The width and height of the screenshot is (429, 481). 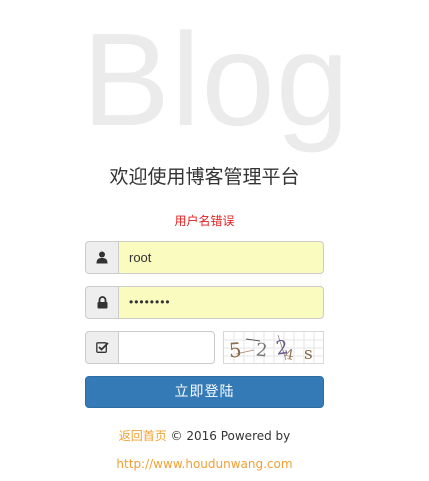 What do you see at coordinates (101, 302) in the screenshot?
I see `lock-icon` at bounding box center [101, 302].